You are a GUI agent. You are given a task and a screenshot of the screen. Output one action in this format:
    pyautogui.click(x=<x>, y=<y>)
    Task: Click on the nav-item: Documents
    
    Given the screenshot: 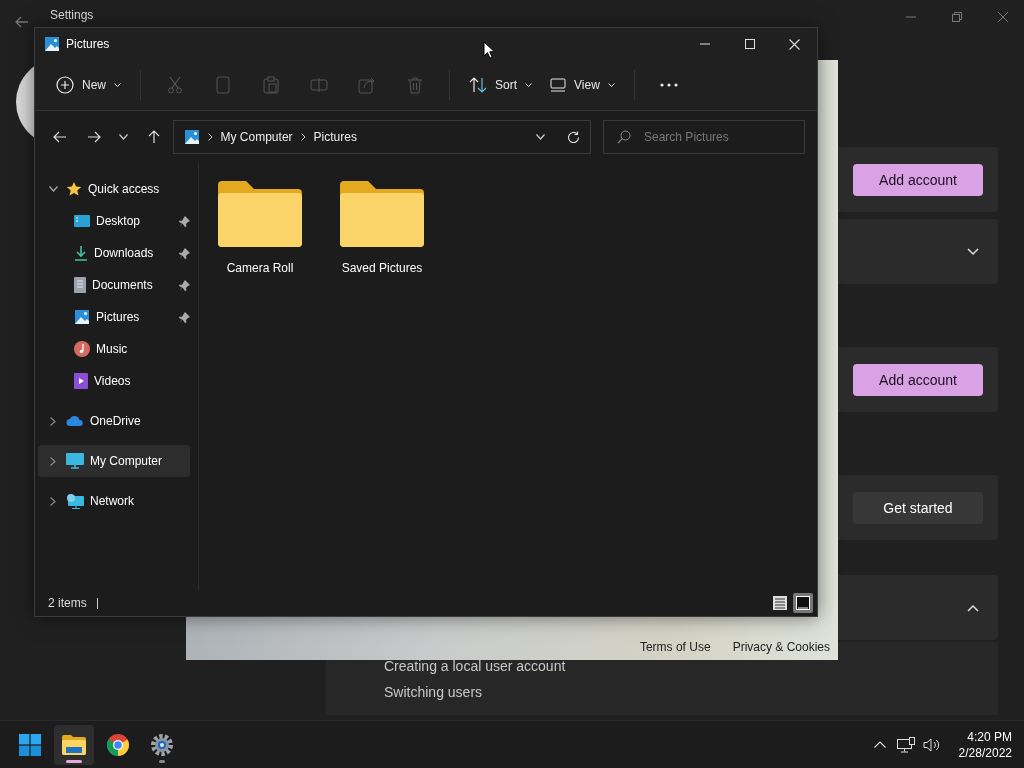 What is the action you would take?
    pyautogui.click(x=114, y=285)
    